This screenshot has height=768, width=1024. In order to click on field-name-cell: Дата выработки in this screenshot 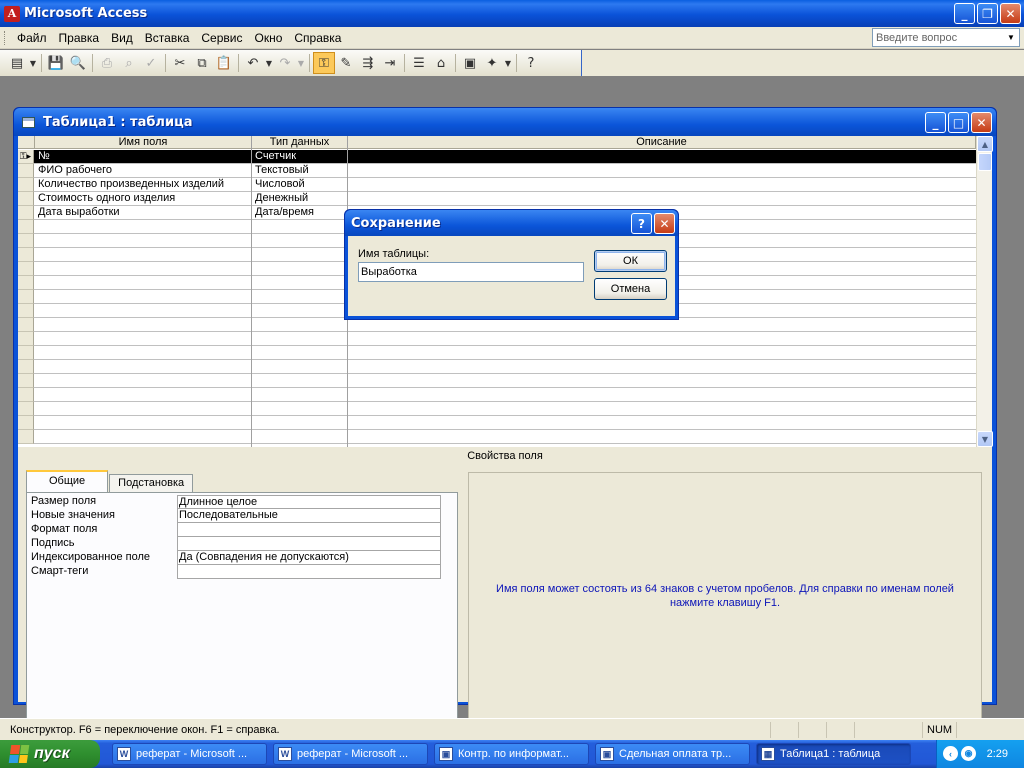, I will do `click(143, 213)`.